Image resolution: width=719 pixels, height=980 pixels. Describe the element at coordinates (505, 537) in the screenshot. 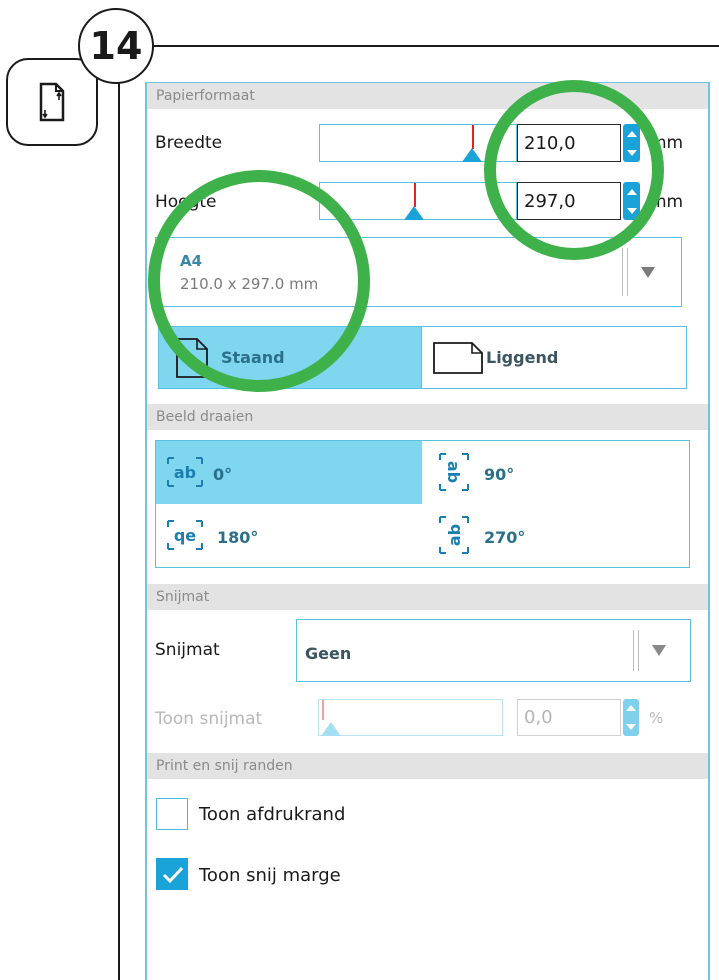

I see `rotation-270-label: 270°` at that location.